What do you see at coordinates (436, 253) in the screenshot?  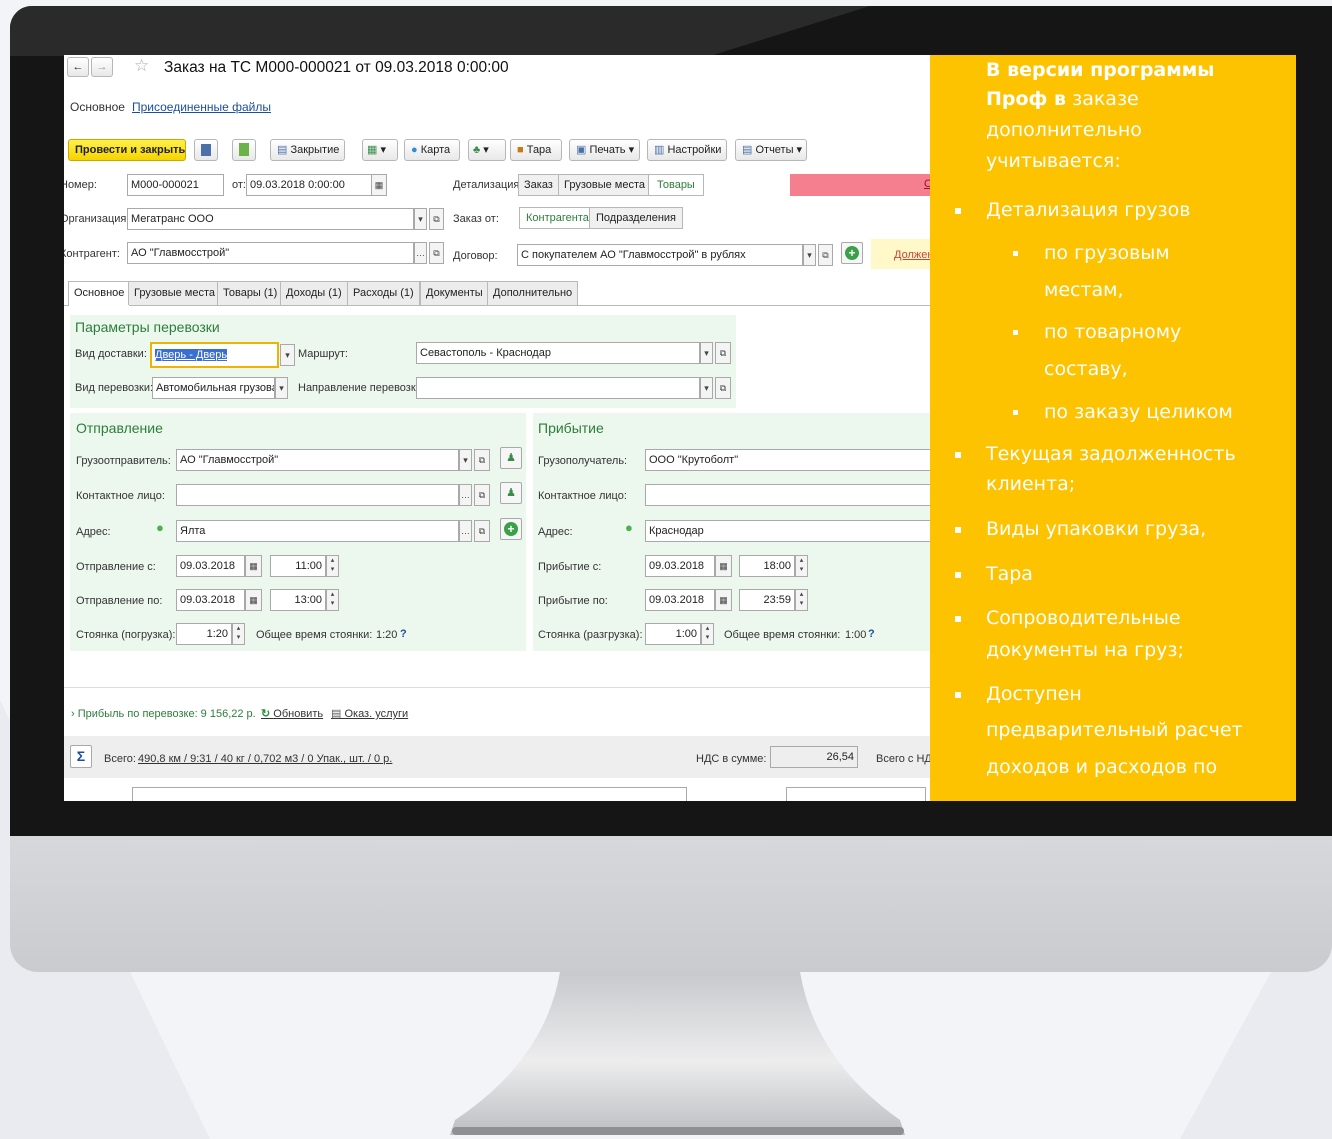 I see `counterparty-open-icon: ⧉` at bounding box center [436, 253].